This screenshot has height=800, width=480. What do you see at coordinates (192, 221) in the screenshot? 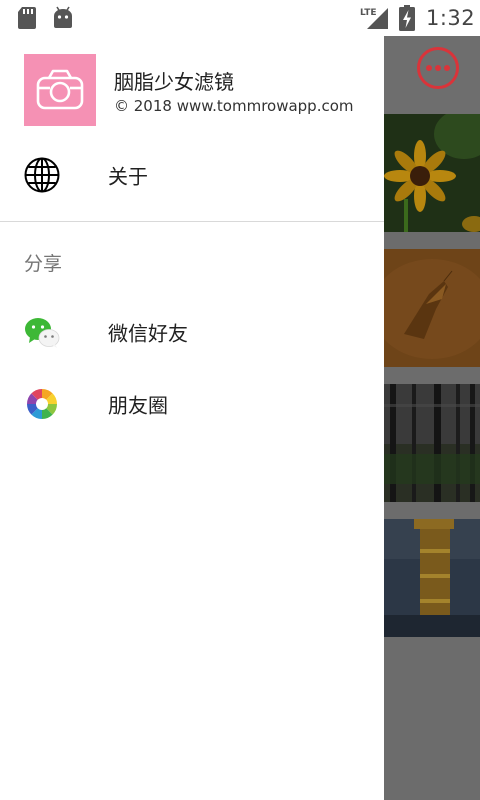
I see `drawer-divider` at bounding box center [192, 221].